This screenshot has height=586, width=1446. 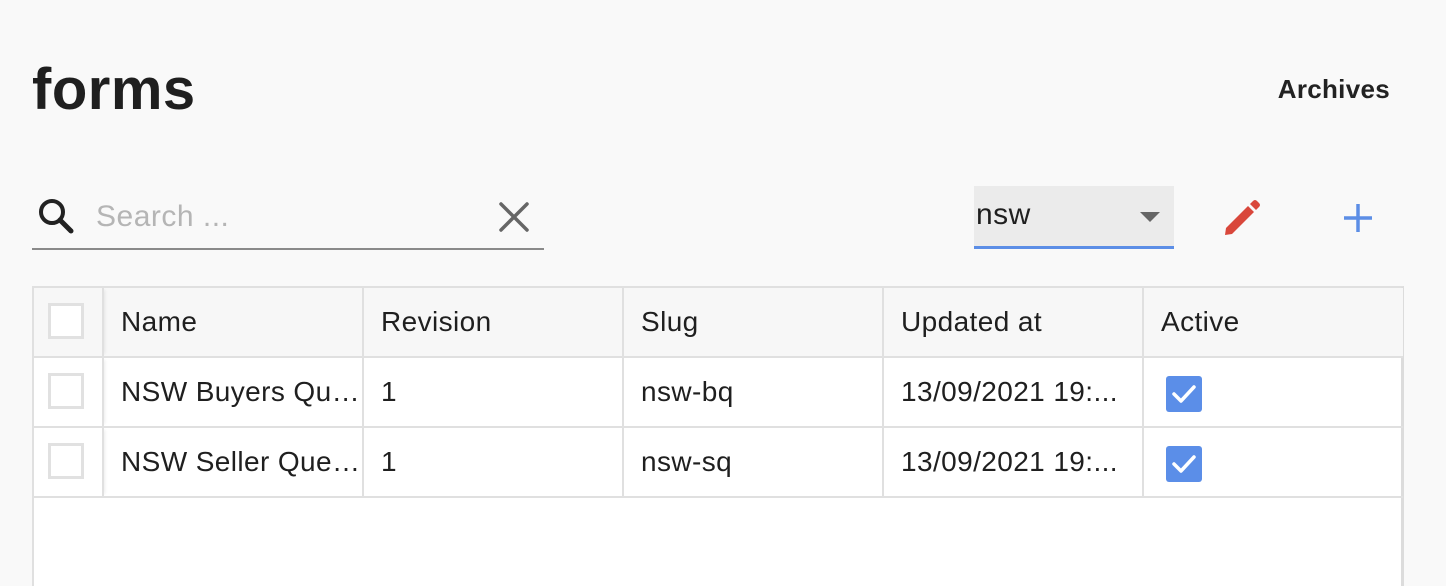 I want to click on select-all-checkbox, so click(x=66, y=321).